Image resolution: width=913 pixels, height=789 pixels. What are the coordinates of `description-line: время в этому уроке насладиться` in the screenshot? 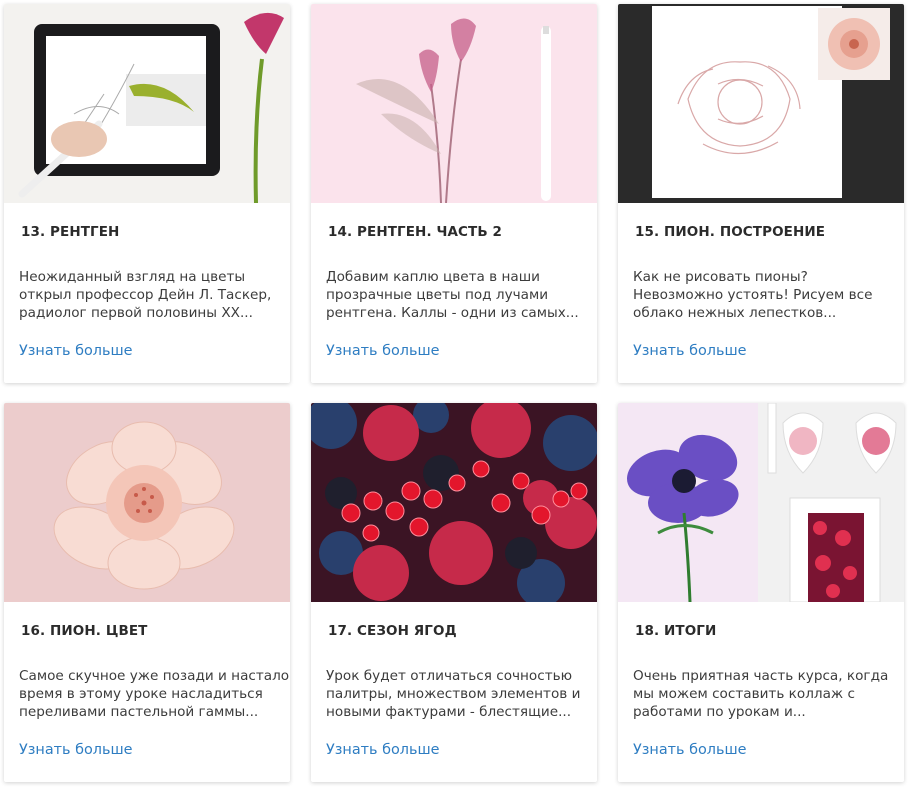 It's located at (141, 694).